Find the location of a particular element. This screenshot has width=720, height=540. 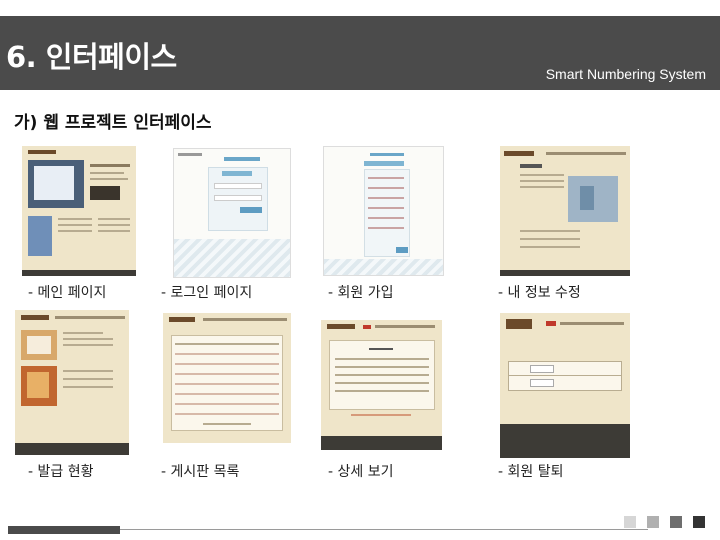

signup-page-screenshot is located at coordinates (383, 211).